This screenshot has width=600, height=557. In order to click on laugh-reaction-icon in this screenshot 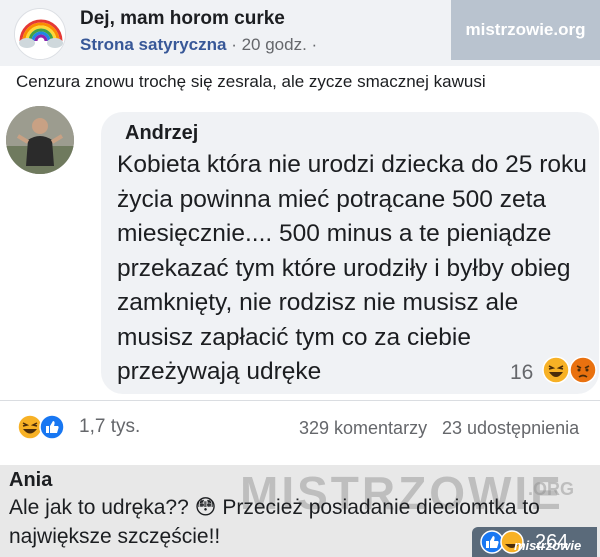, I will do `click(556, 370)`.